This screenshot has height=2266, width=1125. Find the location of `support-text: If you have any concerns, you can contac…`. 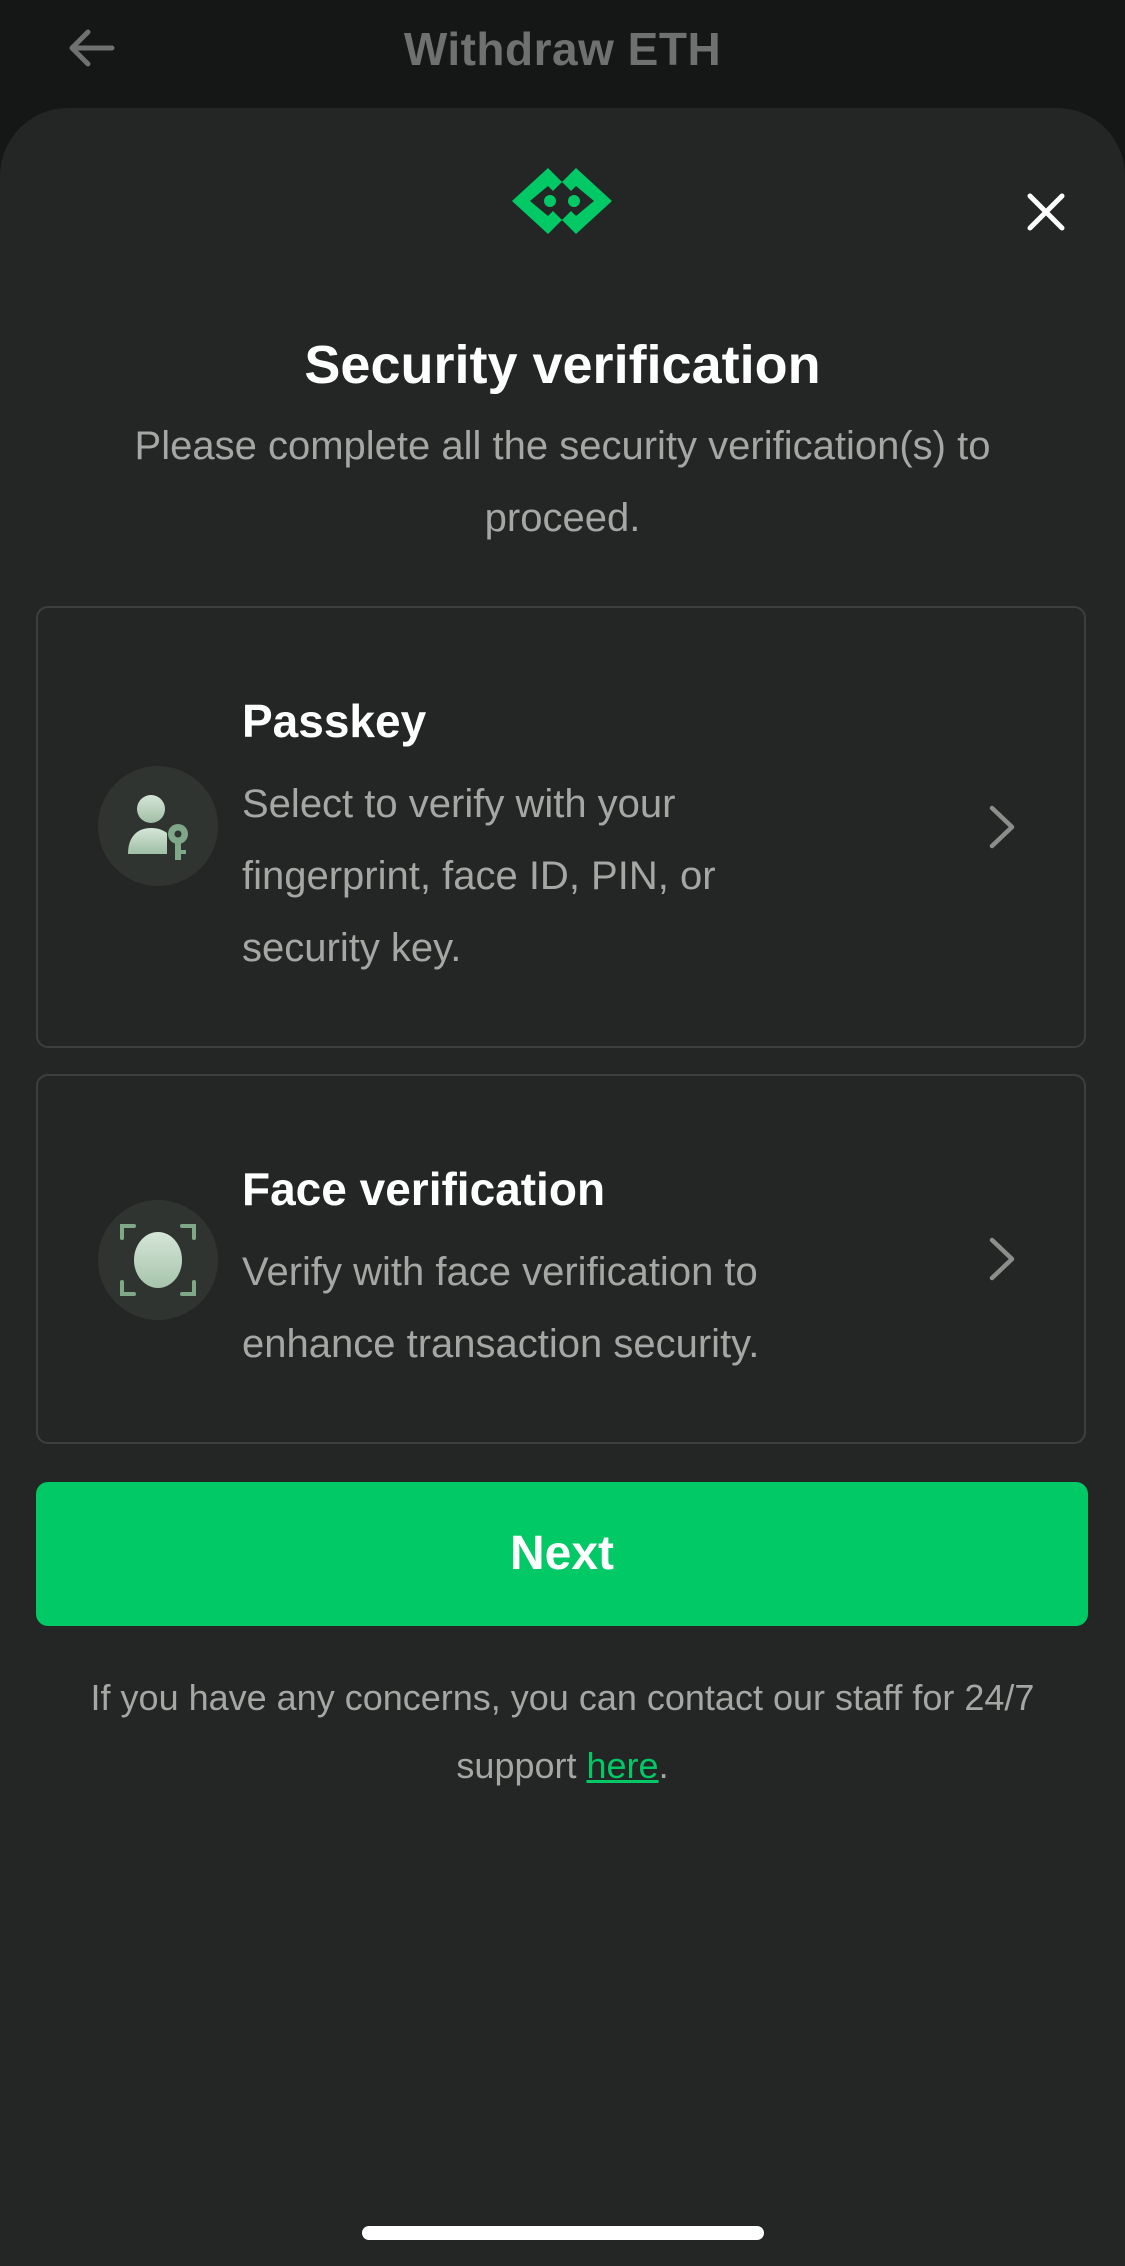

support-text: If you have any concerns, you can contac… is located at coordinates (562, 1732).